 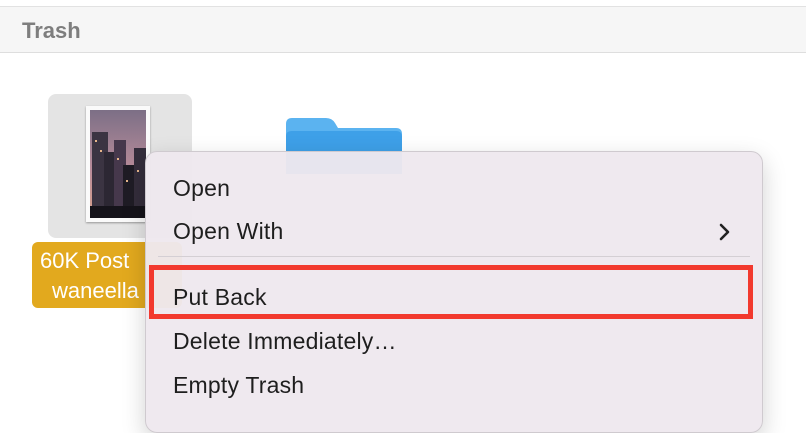 I want to click on file-thumbnail, so click(x=118, y=164).